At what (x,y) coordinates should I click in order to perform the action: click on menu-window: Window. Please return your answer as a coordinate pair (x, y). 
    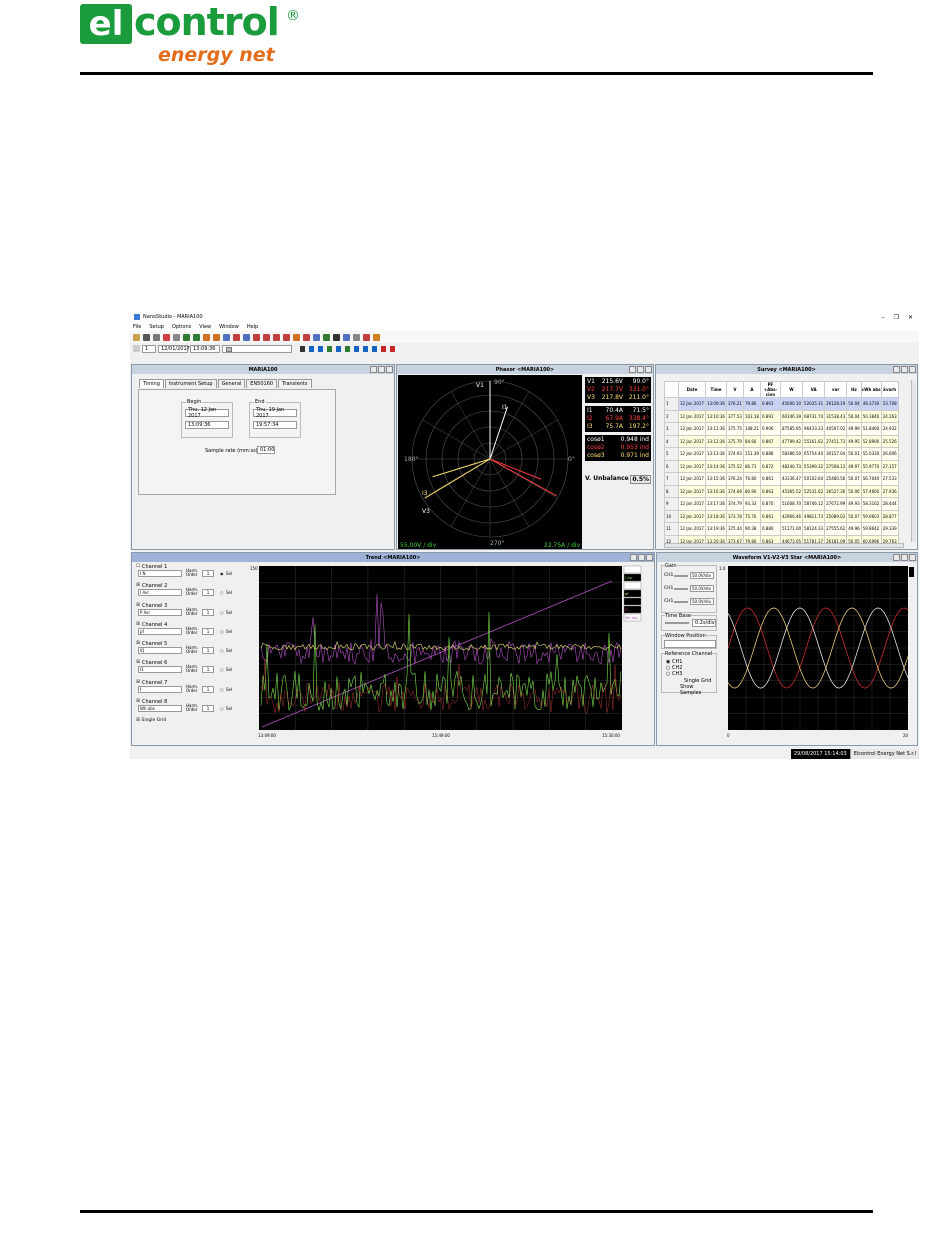
    Looking at the image, I should click on (229, 327).